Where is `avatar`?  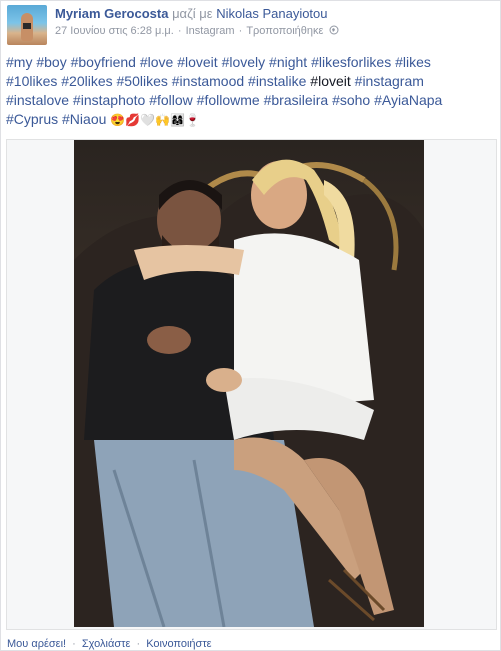 avatar is located at coordinates (27, 25).